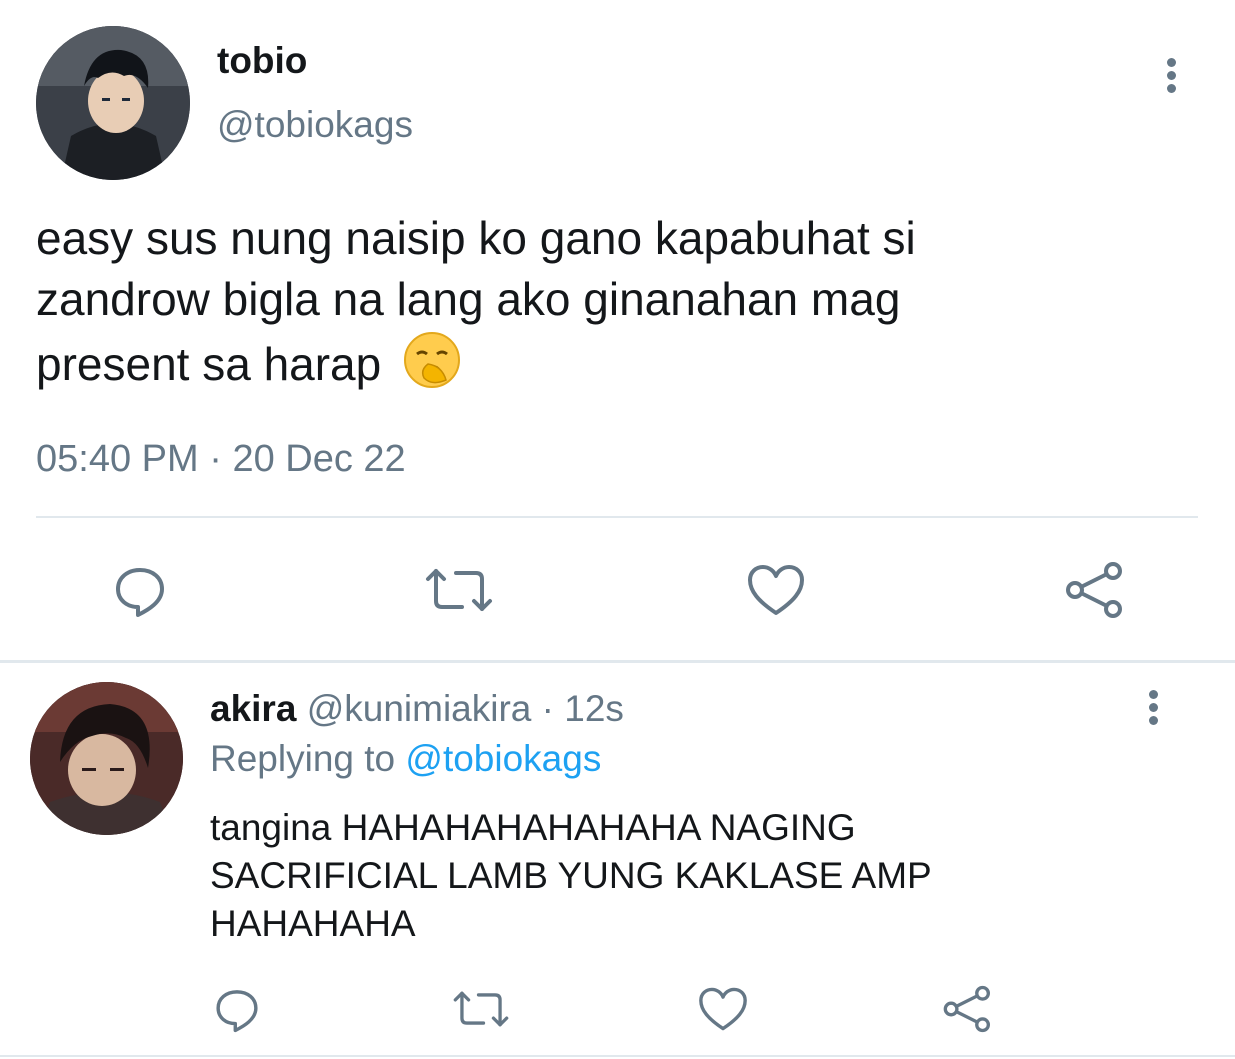 Image resolution: width=1235 pixels, height=1059 pixels. What do you see at coordinates (262, 61) in the screenshot?
I see `main-display-name: tobio` at bounding box center [262, 61].